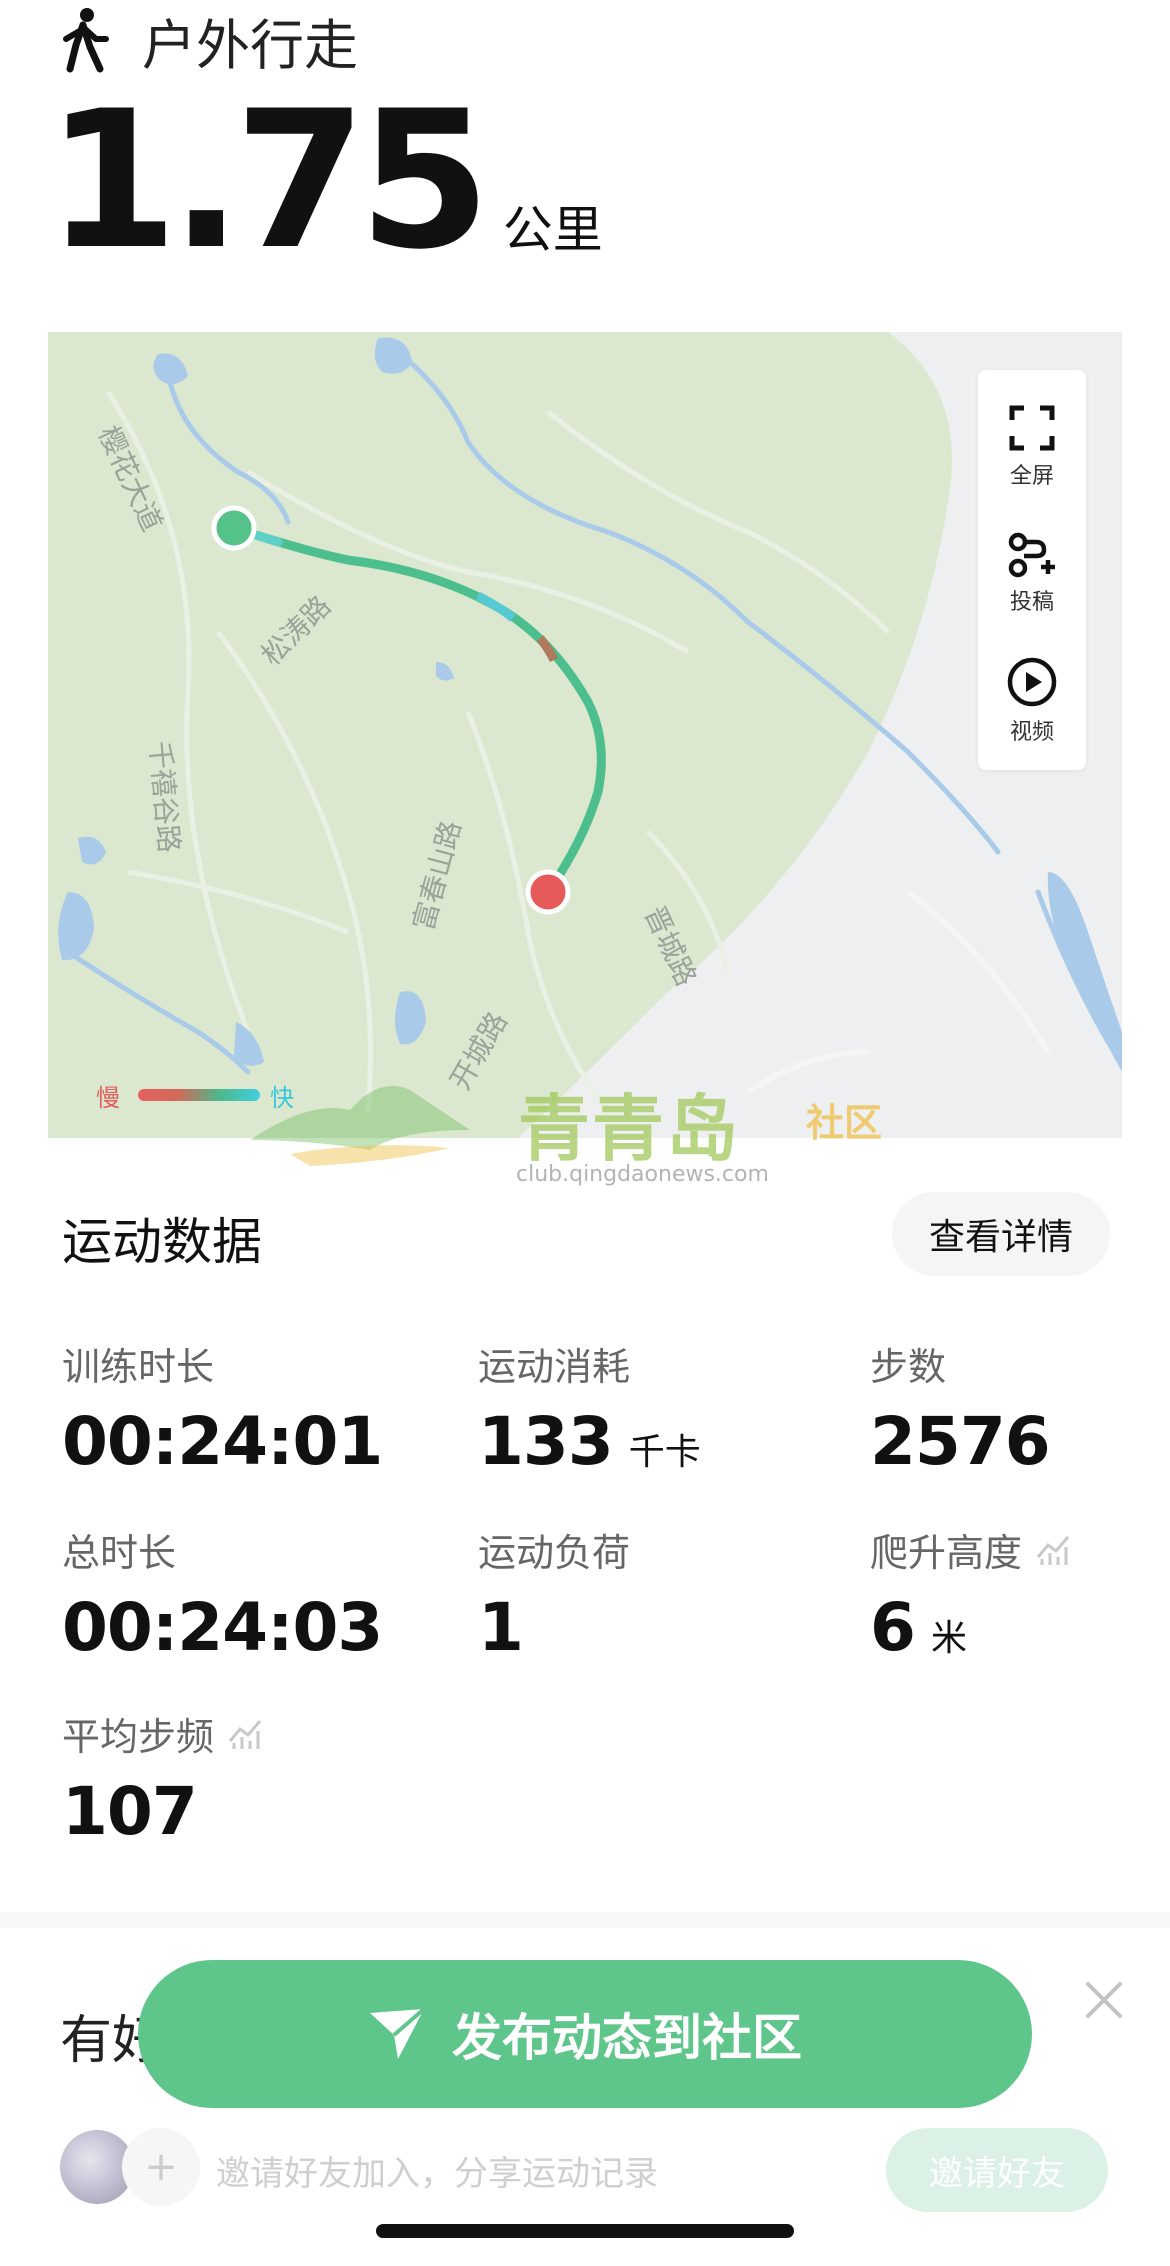 Image resolution: width=1170 pixels, height=2266 pixels. What do you see at coordinates (552, 230) in the screenshot?
I see `distance-unit: 公里` at bounding box center [552, 230].